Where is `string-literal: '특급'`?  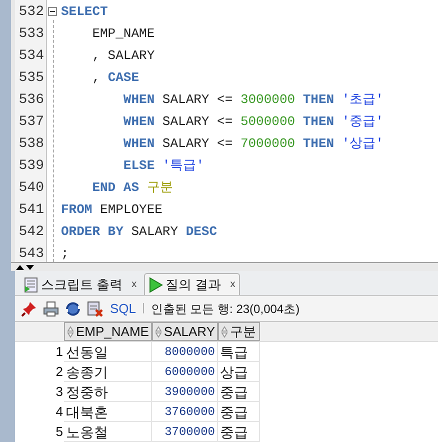
string-literal: '특급' is located at coordinates (183, 165).